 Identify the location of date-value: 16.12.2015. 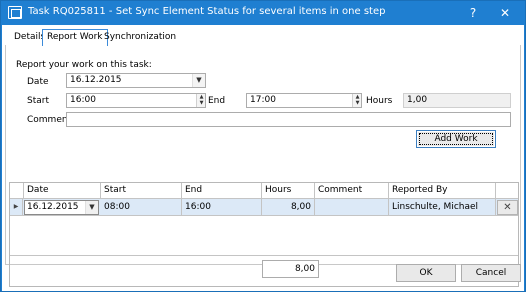
(96, 80).